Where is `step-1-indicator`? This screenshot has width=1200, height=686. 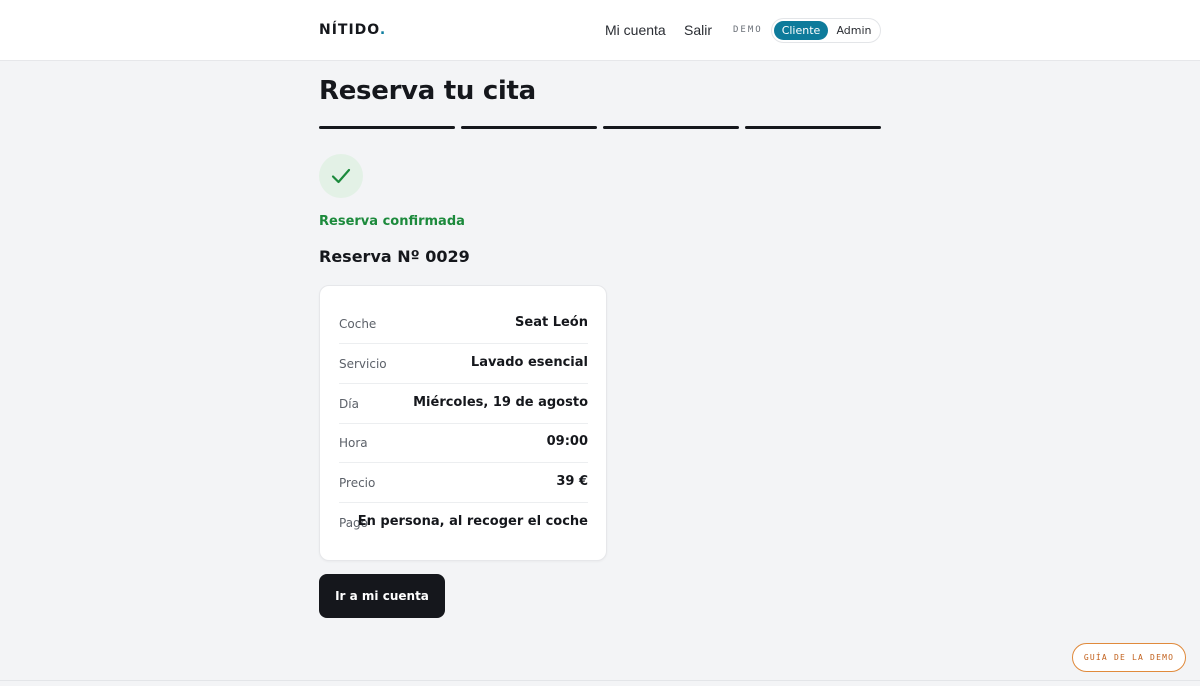
step-1-indicator is located at coordinates (387, 127).